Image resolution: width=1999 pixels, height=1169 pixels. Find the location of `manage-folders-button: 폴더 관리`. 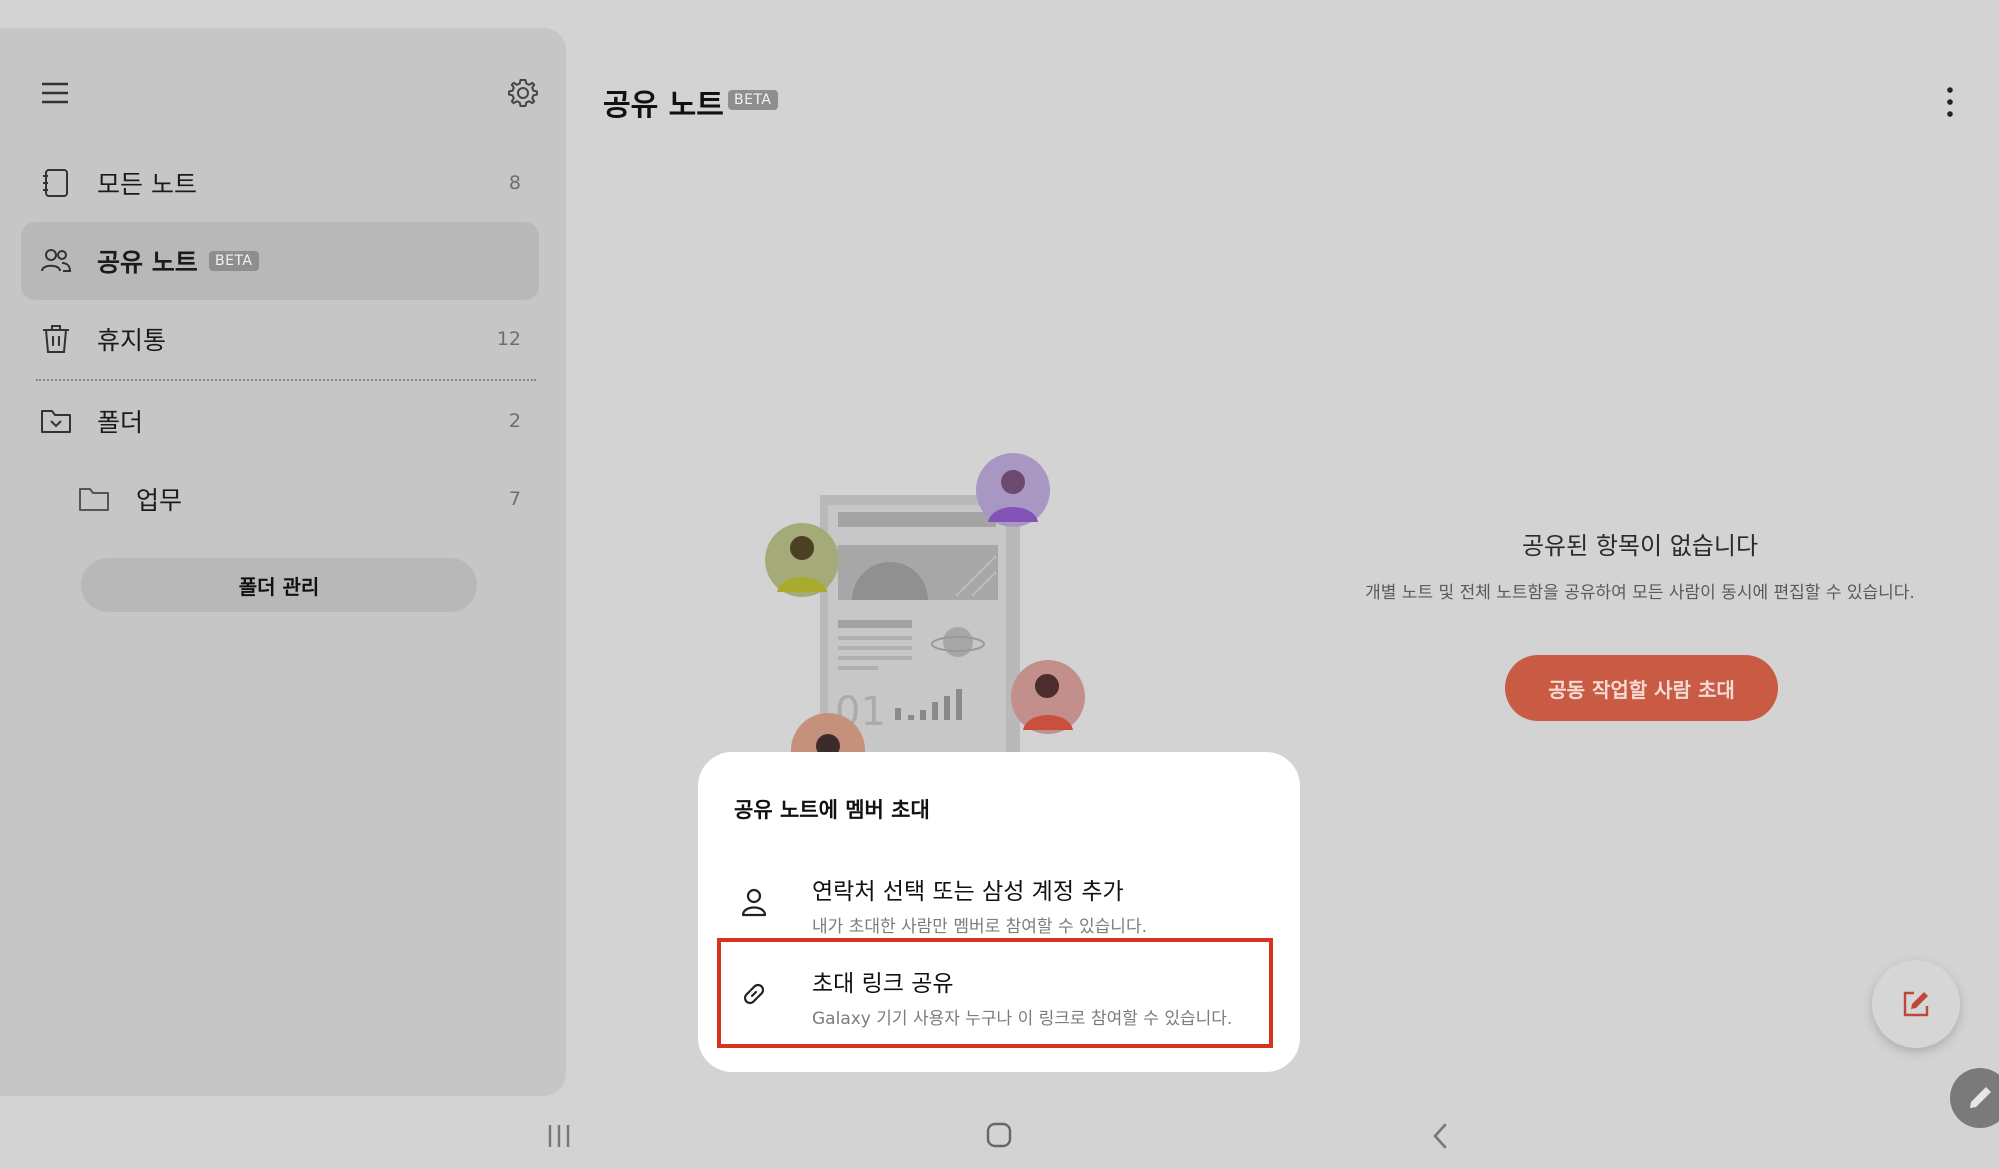

manage-folders-button: 폴더 관리 is located at coordinates (279, 585).